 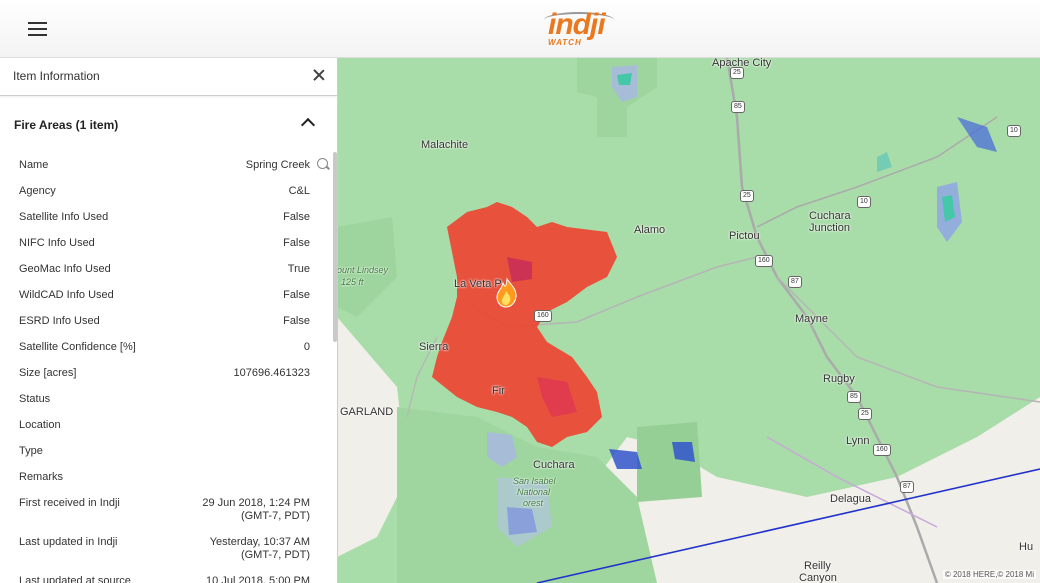 What do you see at coordinates (66, 125) in the screenshot?
I see `section-title: Fire Areas (1 item)` at bounding box center [66, 125].